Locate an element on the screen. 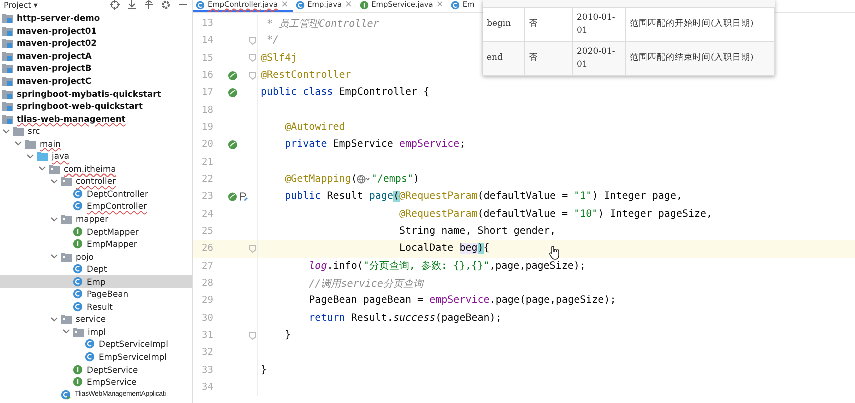 The width and height of the screenshot is (855, 403). tree-item: springboot-web-quickstart is located at coordinates (96, 106).